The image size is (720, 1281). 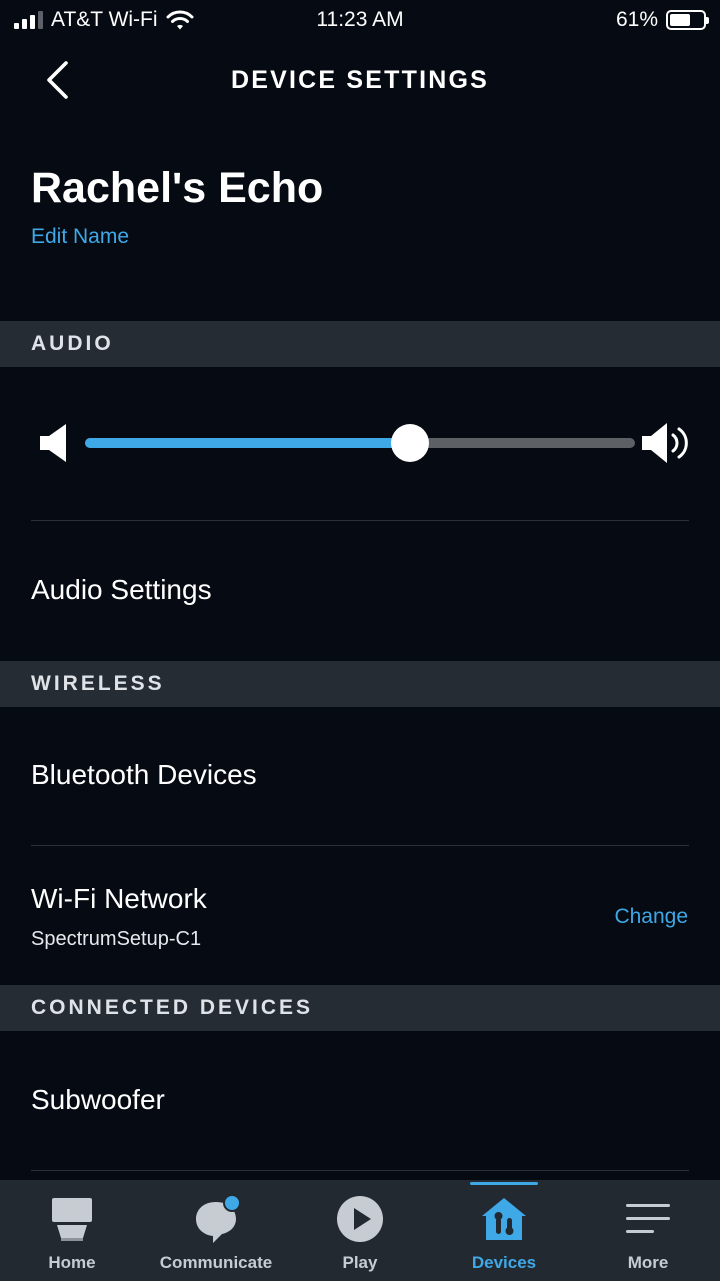 What do you see at coordinates (72, 343) in the screenshot?
I see `section-title: AUDIO` at bounding box center [72, 343].